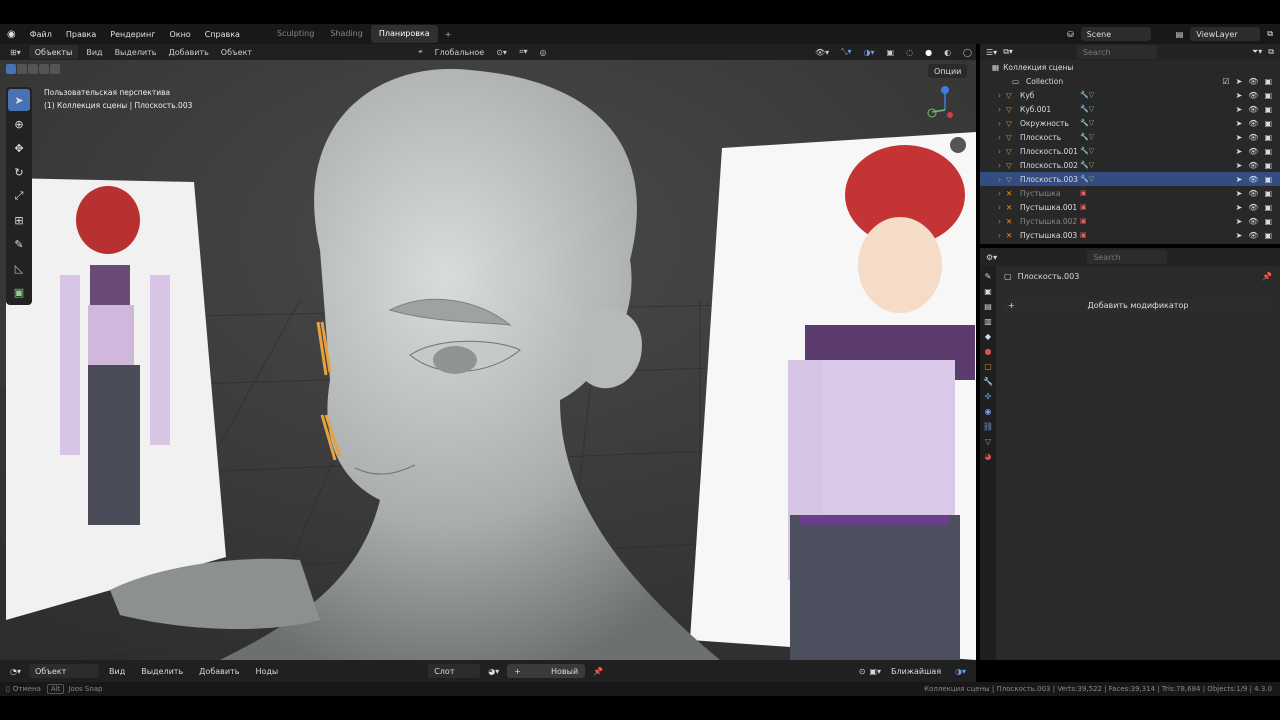  I want to click on physics-tab-icon: ◉, so click(988, 411).